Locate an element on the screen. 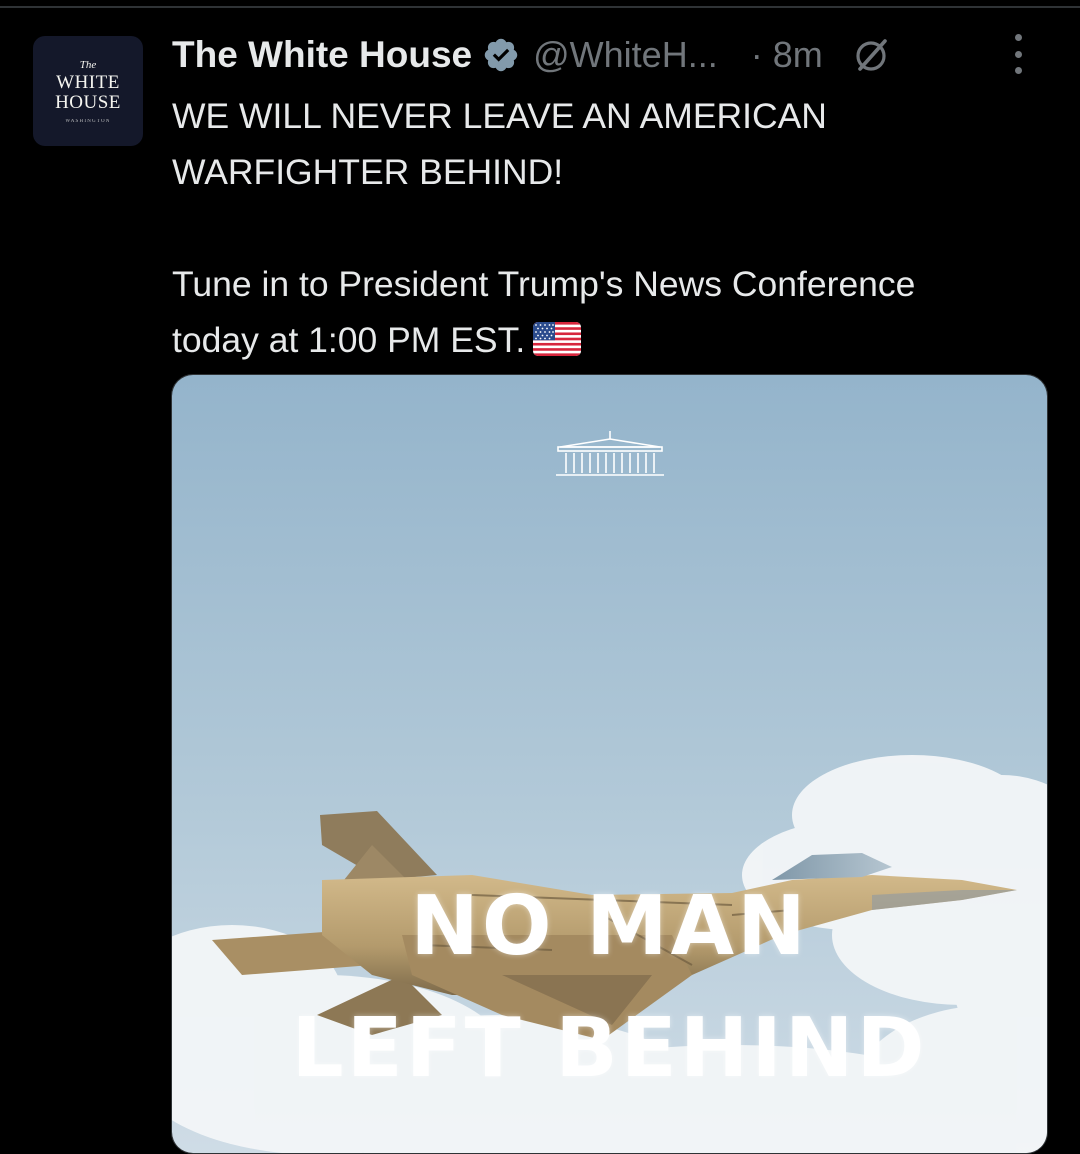  tweet-text-line: today at 1:00 PM EST. is located at coordinates (612, 340).